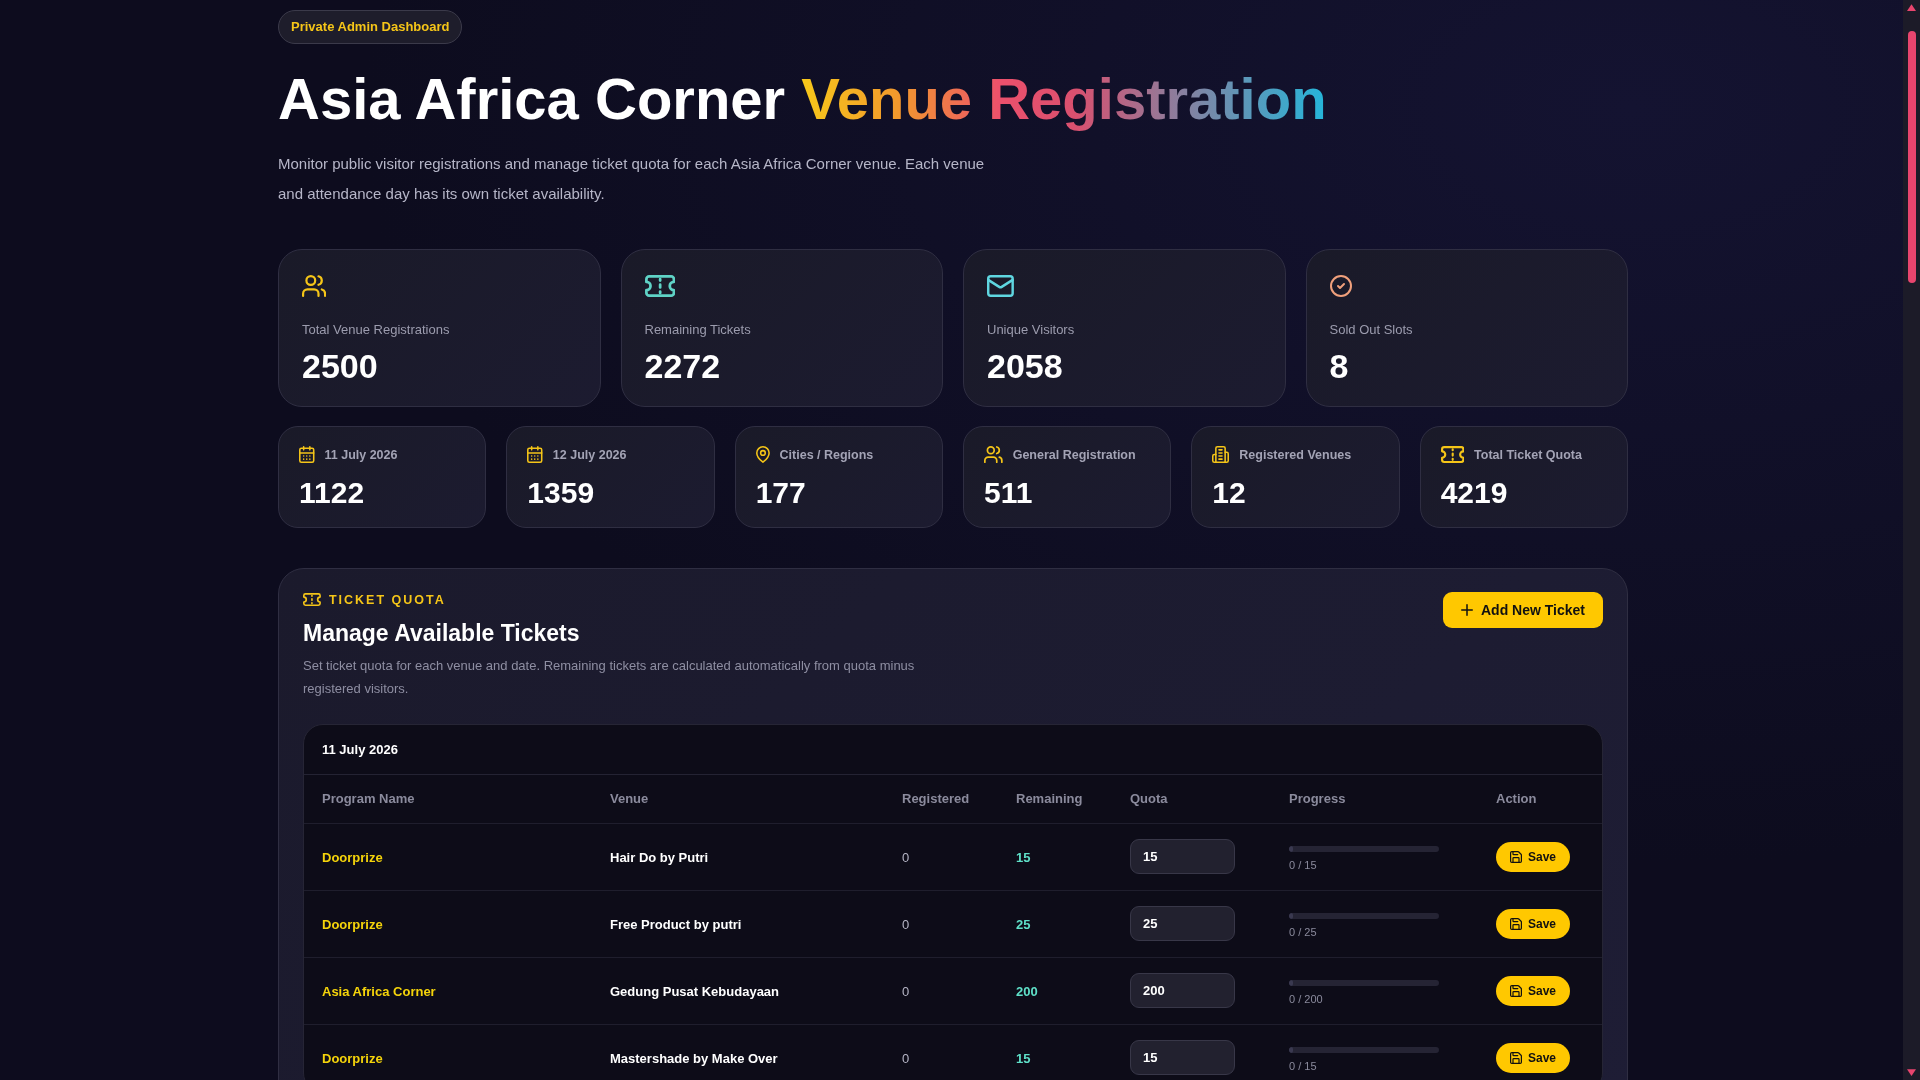  Describe the element at coordinates (340, 366) in the screenshot. I see `stat-value: 2500` at that location.